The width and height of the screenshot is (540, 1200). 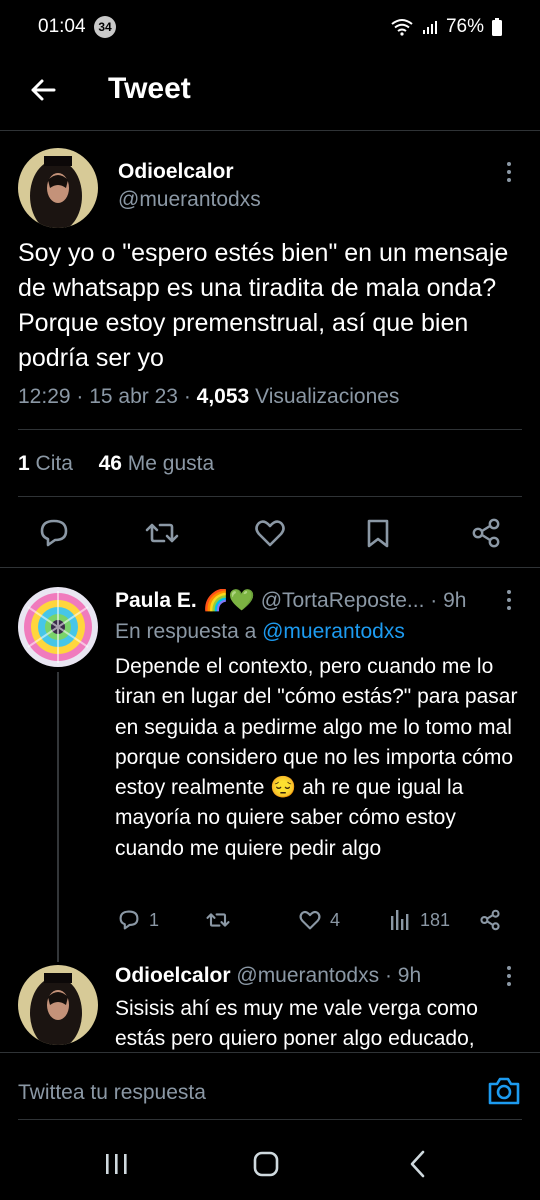 What do you see at coordinates (464, 26) in the screenshot?
I see `battery-percent: 76%` at bounding box center [464, 26].